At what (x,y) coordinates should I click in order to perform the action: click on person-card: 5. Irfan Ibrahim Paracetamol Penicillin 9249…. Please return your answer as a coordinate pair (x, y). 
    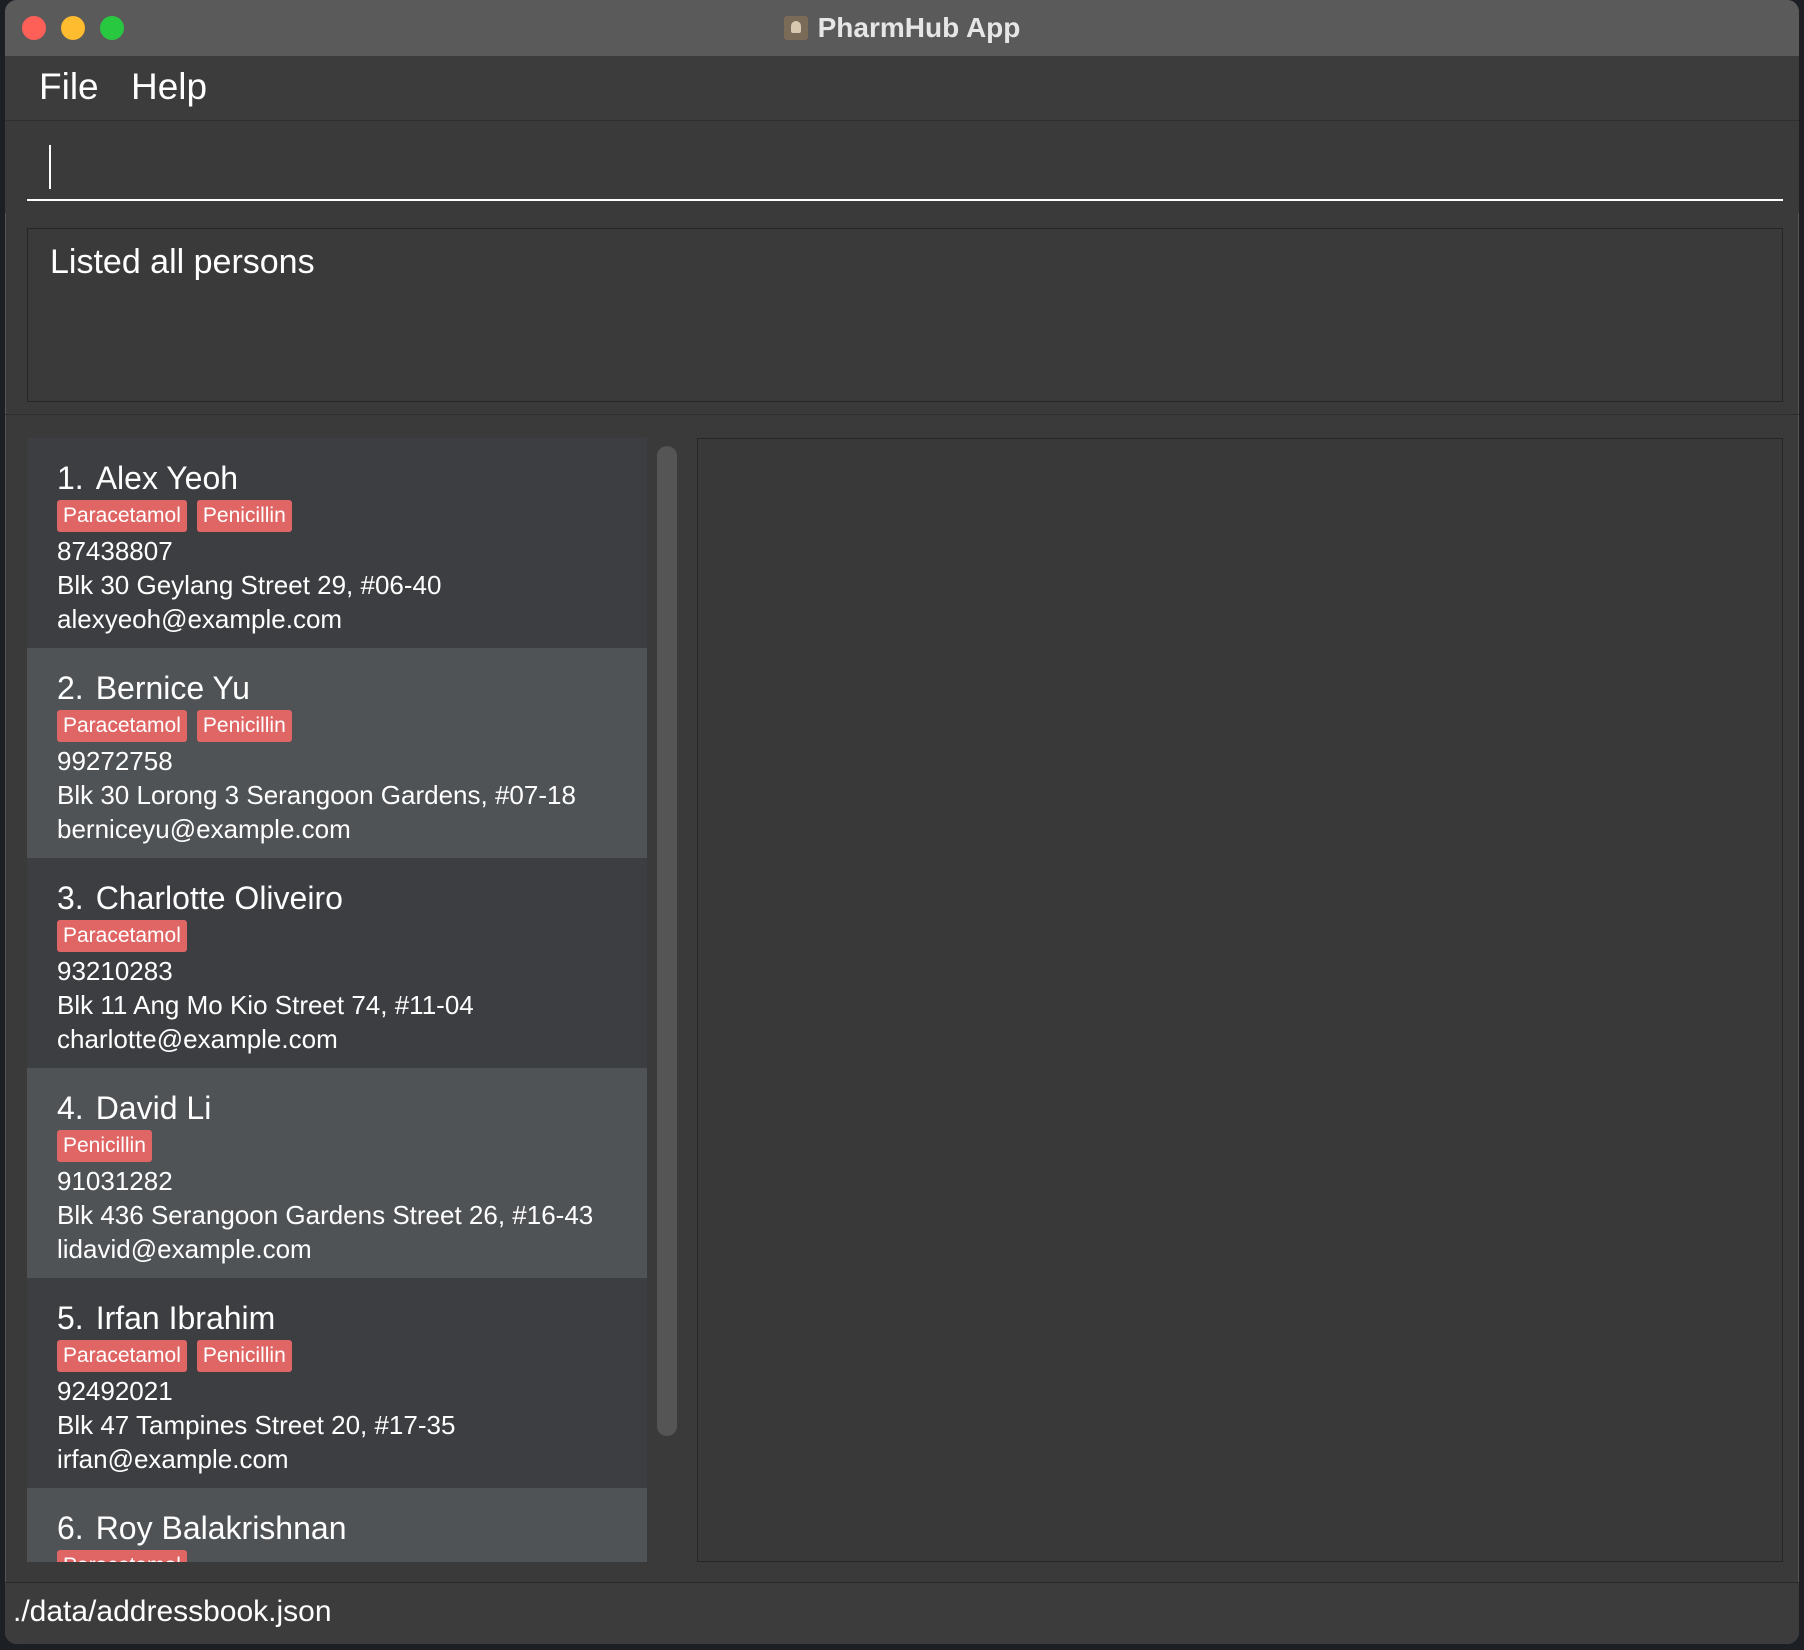
    Looking at the image, I should click on (337, 1383).